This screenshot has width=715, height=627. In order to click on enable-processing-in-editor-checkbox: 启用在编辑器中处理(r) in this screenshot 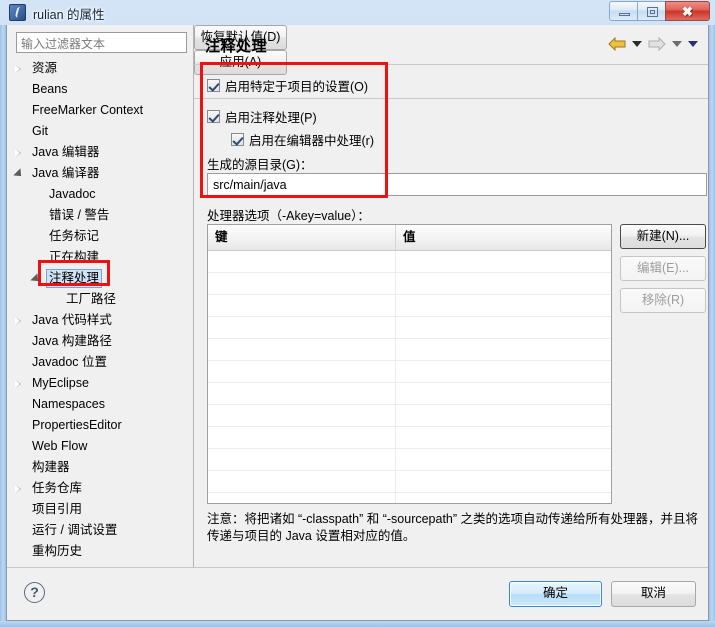, I will do `click(302, 139)`.